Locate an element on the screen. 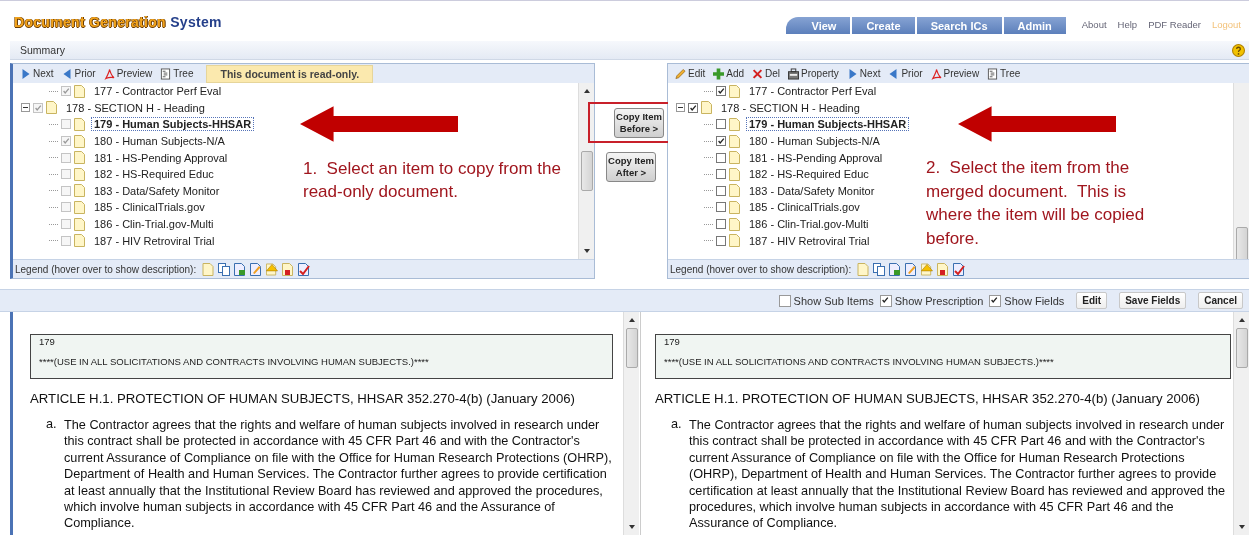 Image resolution: width=1249 pixels, height=535 pixels. instruction-text: 1. Select an item to copy from the read-only document. is located at coordinates (432, 180).